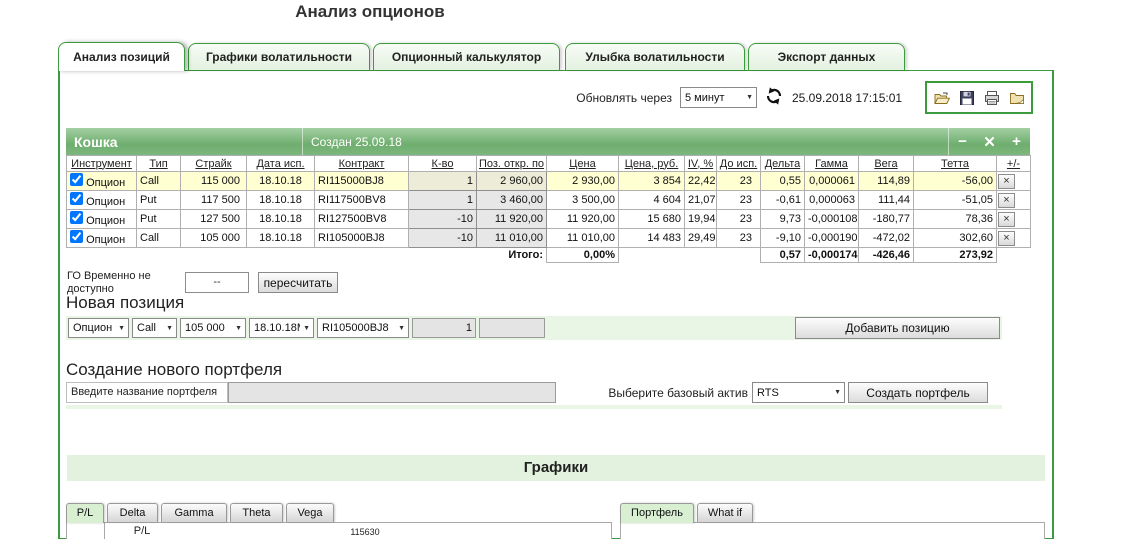  What do you see at coordinates (158, 163) in the screenshot?
I see `col-header-type: Тип` at bounding box center [158, 163].